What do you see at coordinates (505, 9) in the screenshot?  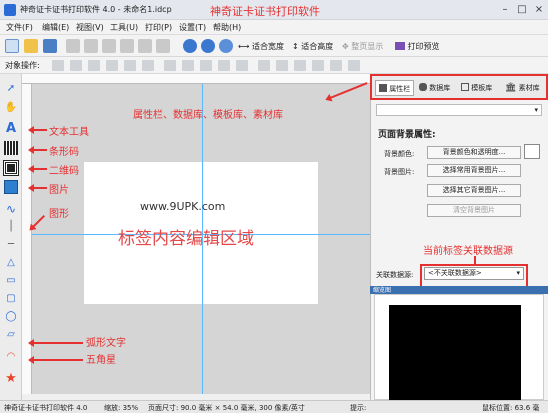 I see `minimize-button: –` at bounding box center [505, 9].